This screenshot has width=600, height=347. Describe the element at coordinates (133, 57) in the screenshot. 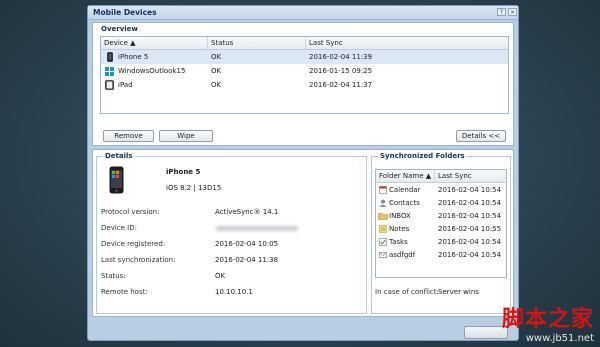

I see `device-name: iPhone 5` at that location.